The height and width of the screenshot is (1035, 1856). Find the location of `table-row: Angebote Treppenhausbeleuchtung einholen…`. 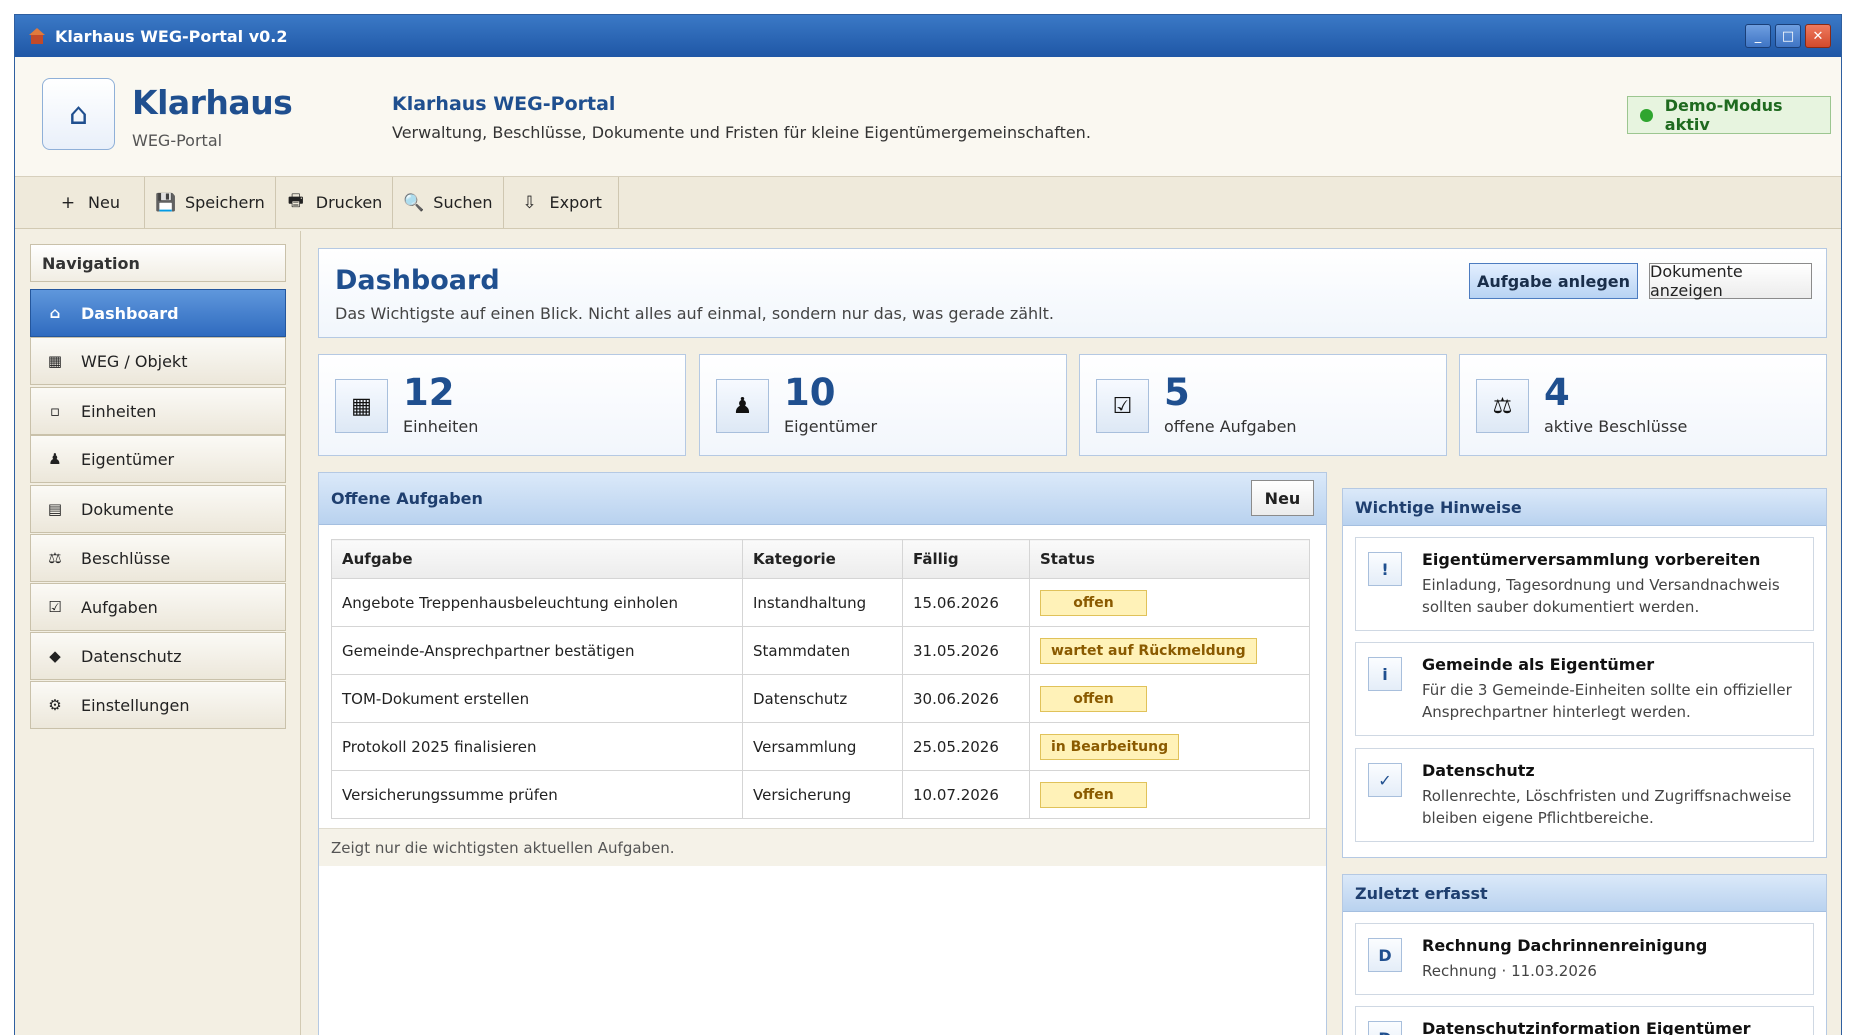

table-row: Angebote Treppenhausbeleuchtung einholen… is located at coordinates (820, 602).